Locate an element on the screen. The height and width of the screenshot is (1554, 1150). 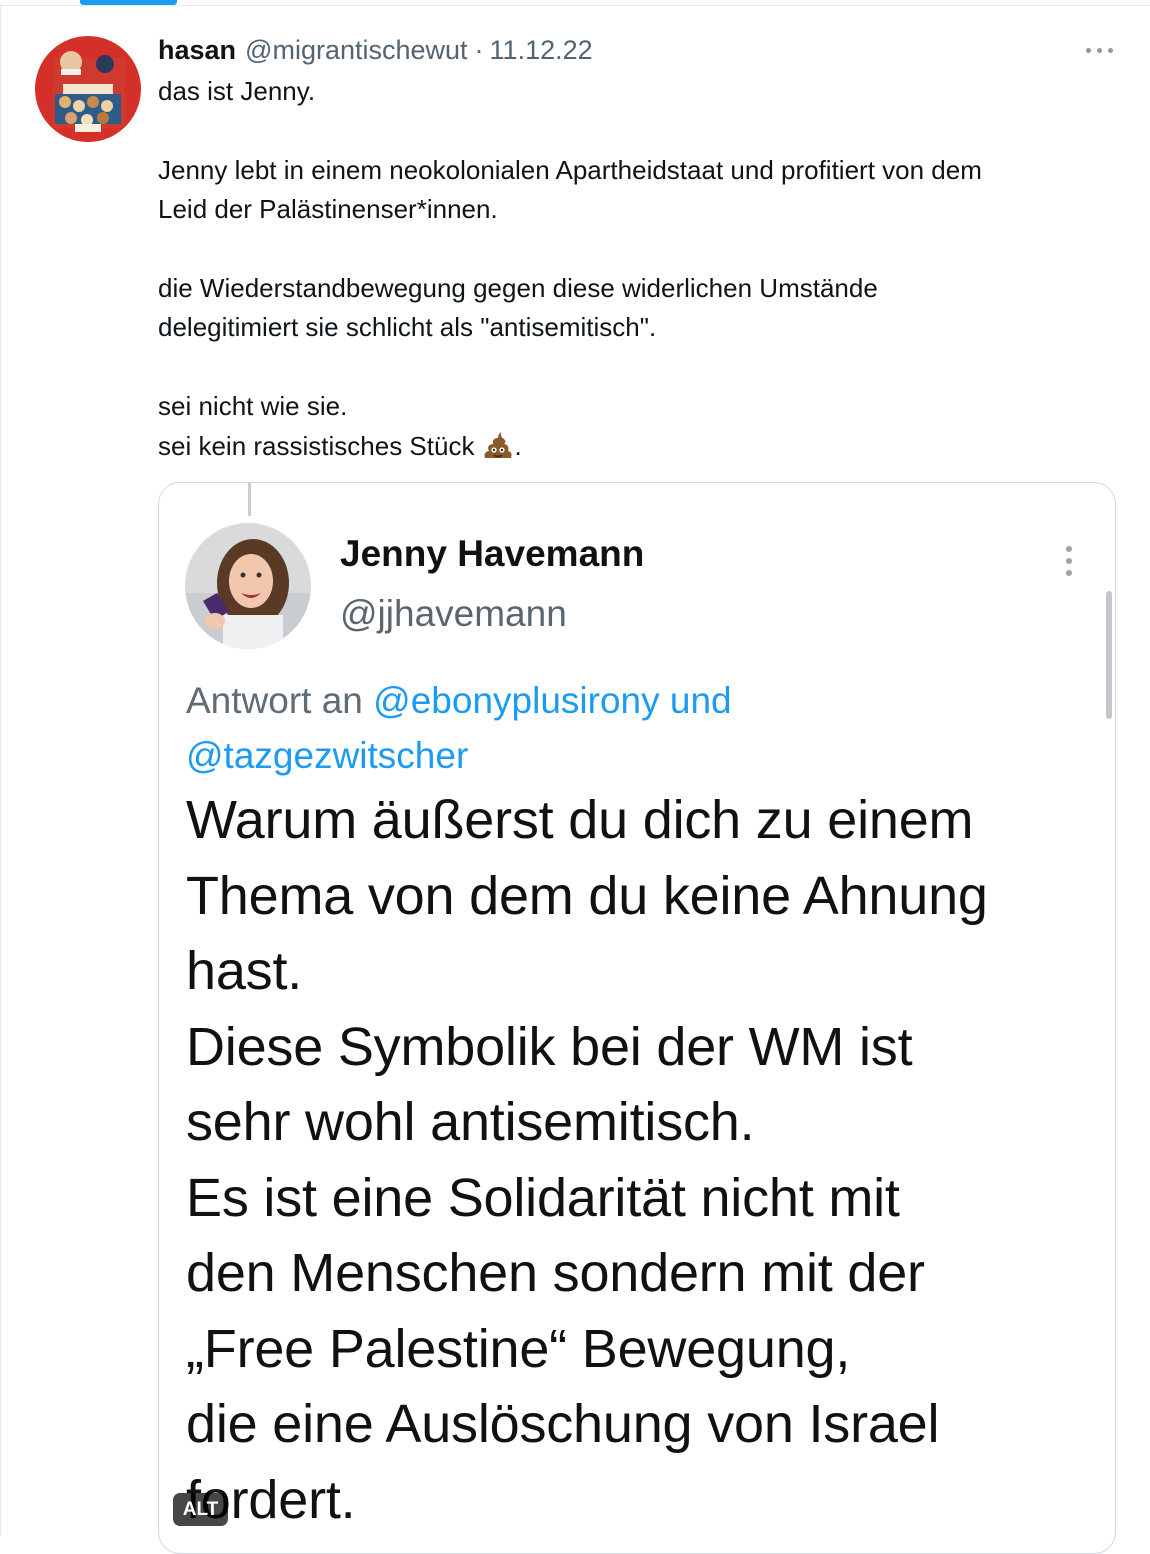
embedded-line: hast. is located at coordinates (244, 971).